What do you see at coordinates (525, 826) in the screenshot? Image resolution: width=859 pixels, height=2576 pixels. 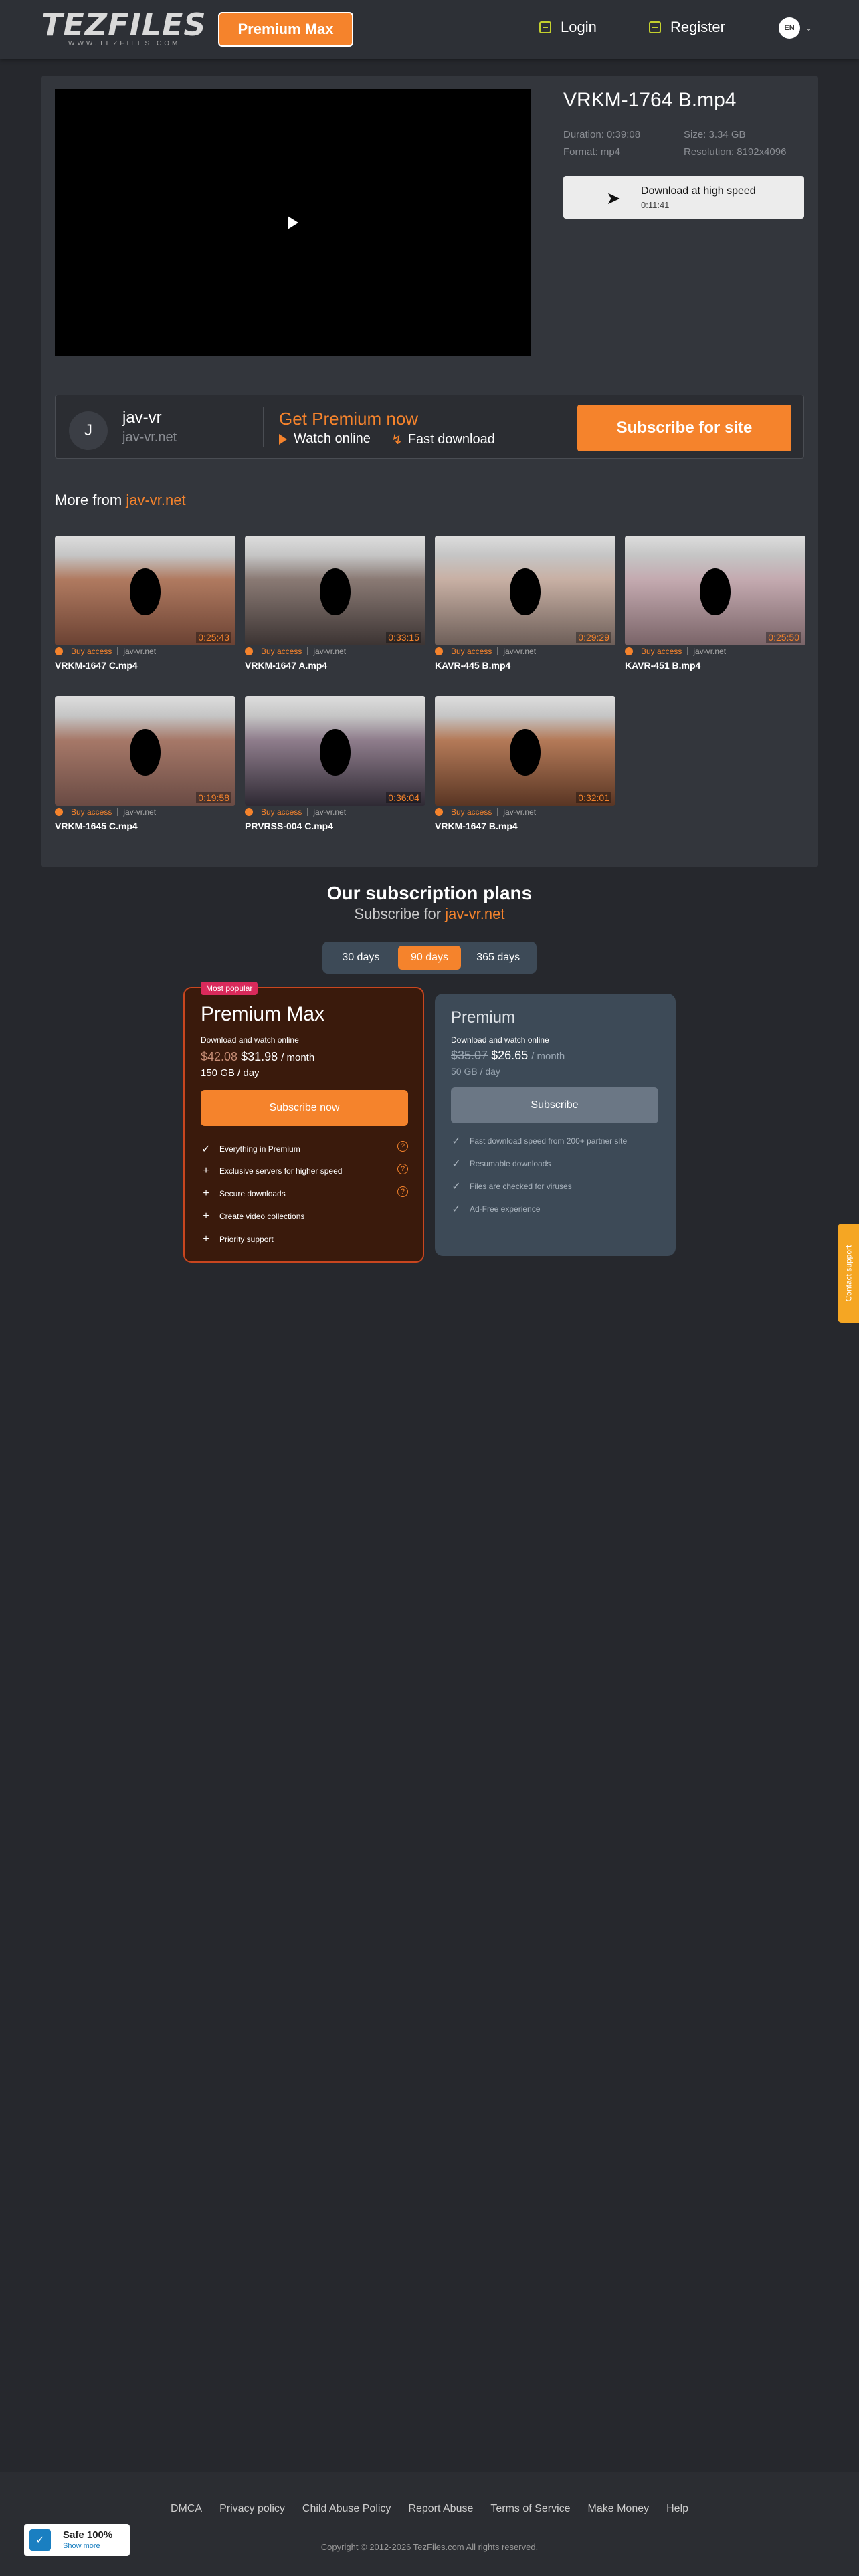 I see `thumbnail-filename: VRKM-1647 B.mp4` at bounding box center [525, 826].